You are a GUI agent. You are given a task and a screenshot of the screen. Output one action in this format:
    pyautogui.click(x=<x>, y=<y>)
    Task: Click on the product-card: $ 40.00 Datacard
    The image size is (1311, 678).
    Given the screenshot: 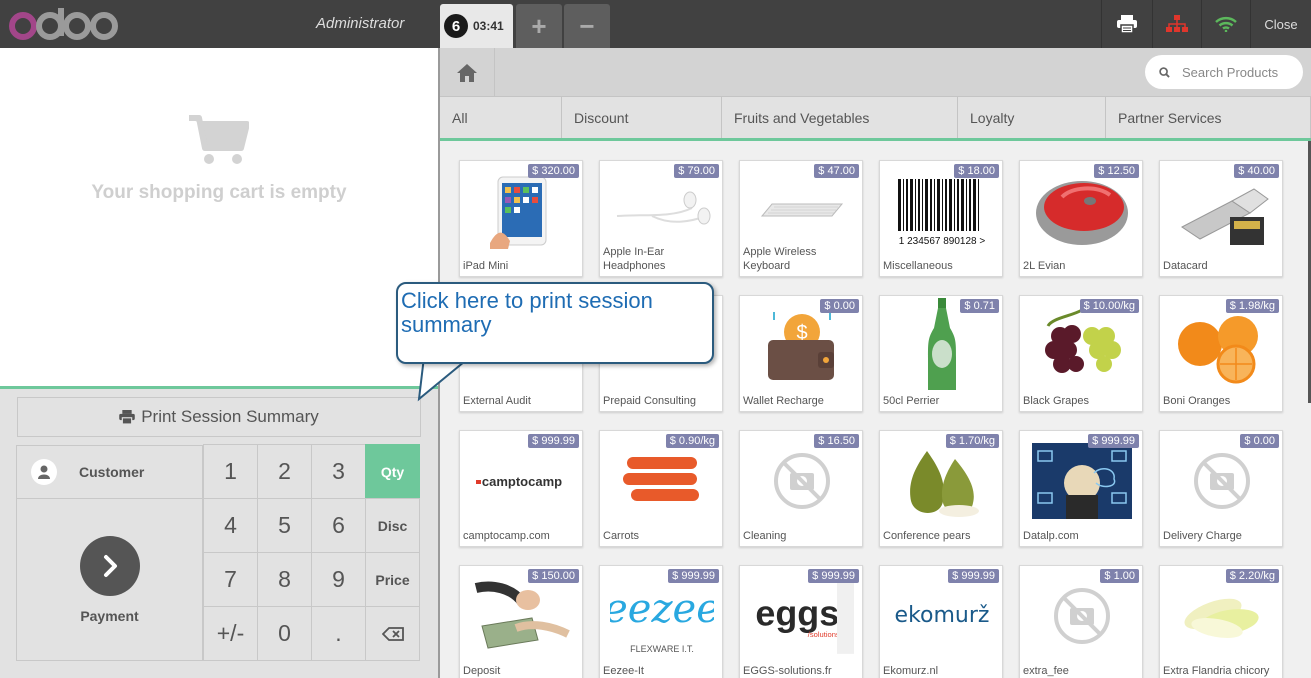 What is the action you would take?
    pyautogui.click(x=1221, y=218)
    